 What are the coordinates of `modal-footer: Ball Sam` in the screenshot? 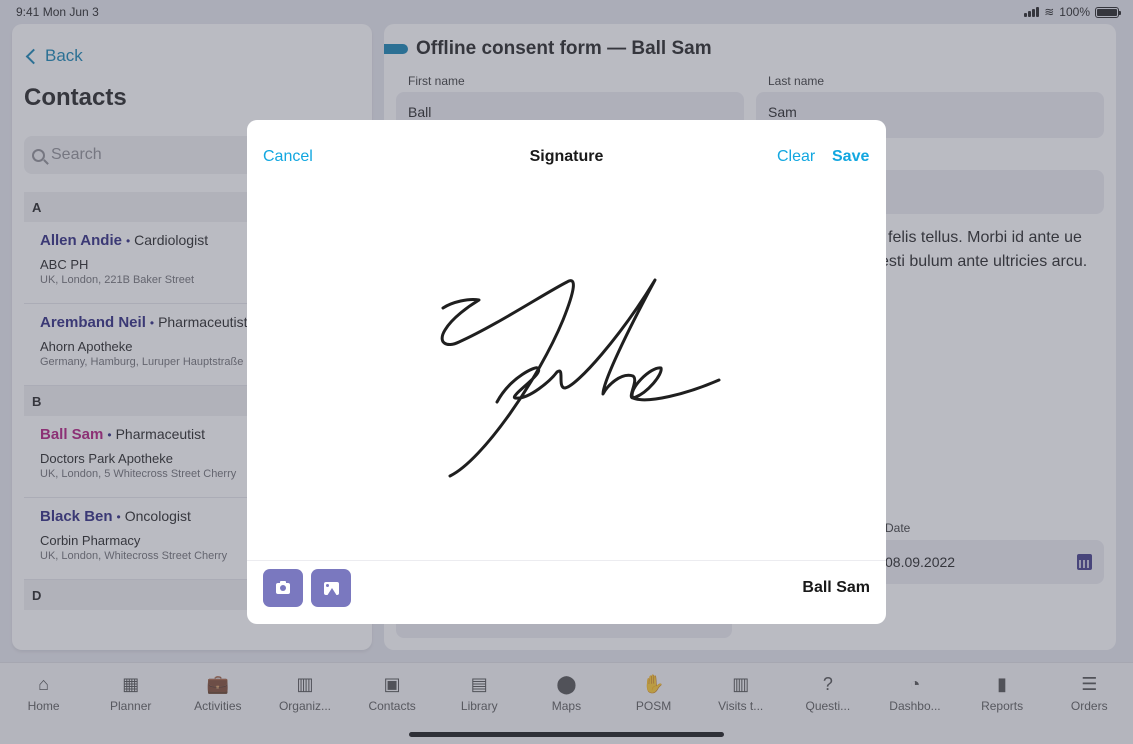 It's located at (566, 592).